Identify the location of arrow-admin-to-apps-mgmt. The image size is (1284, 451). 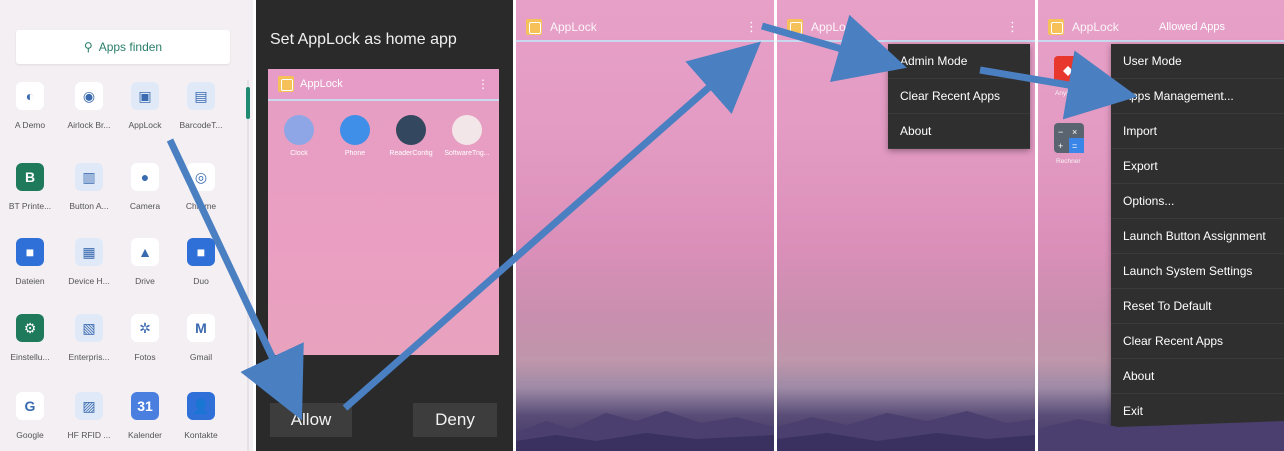
(1058, 85).